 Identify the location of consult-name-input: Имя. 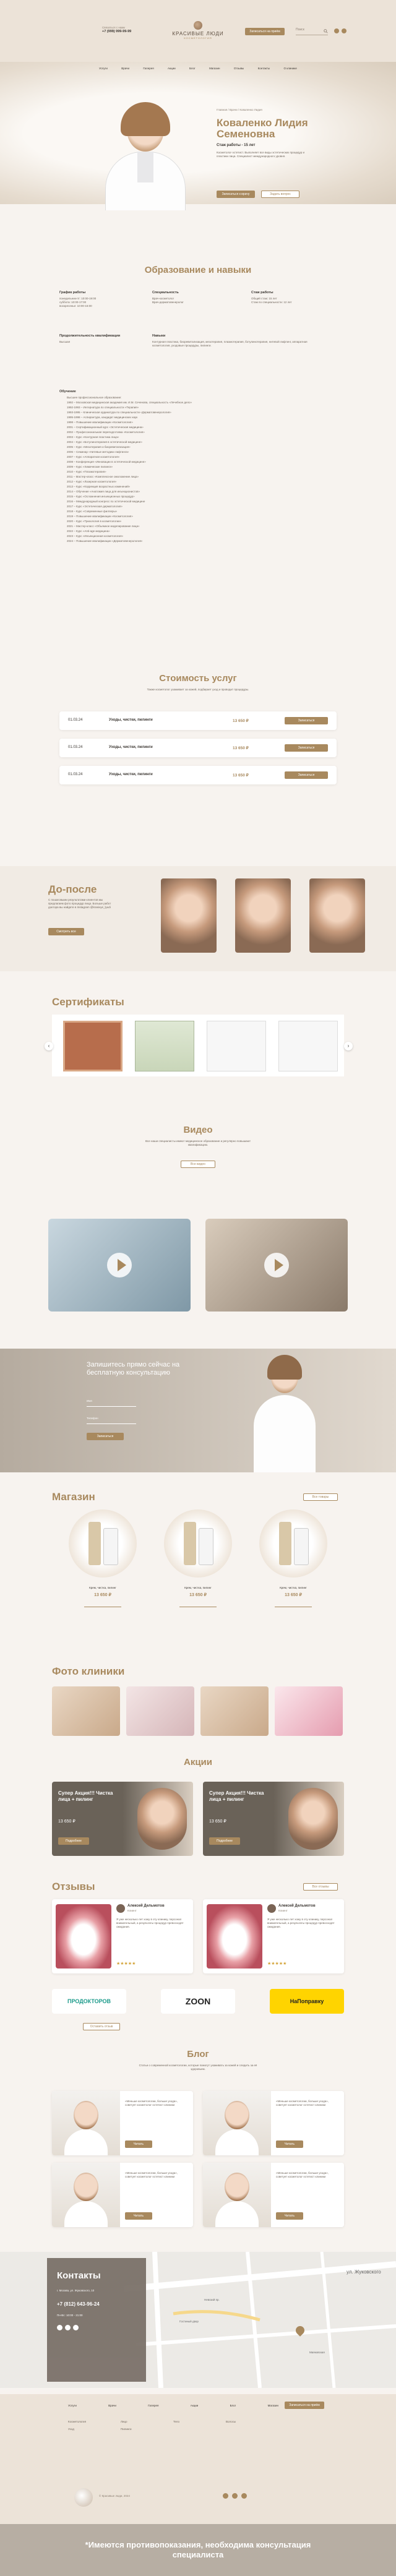
(112, 1403).